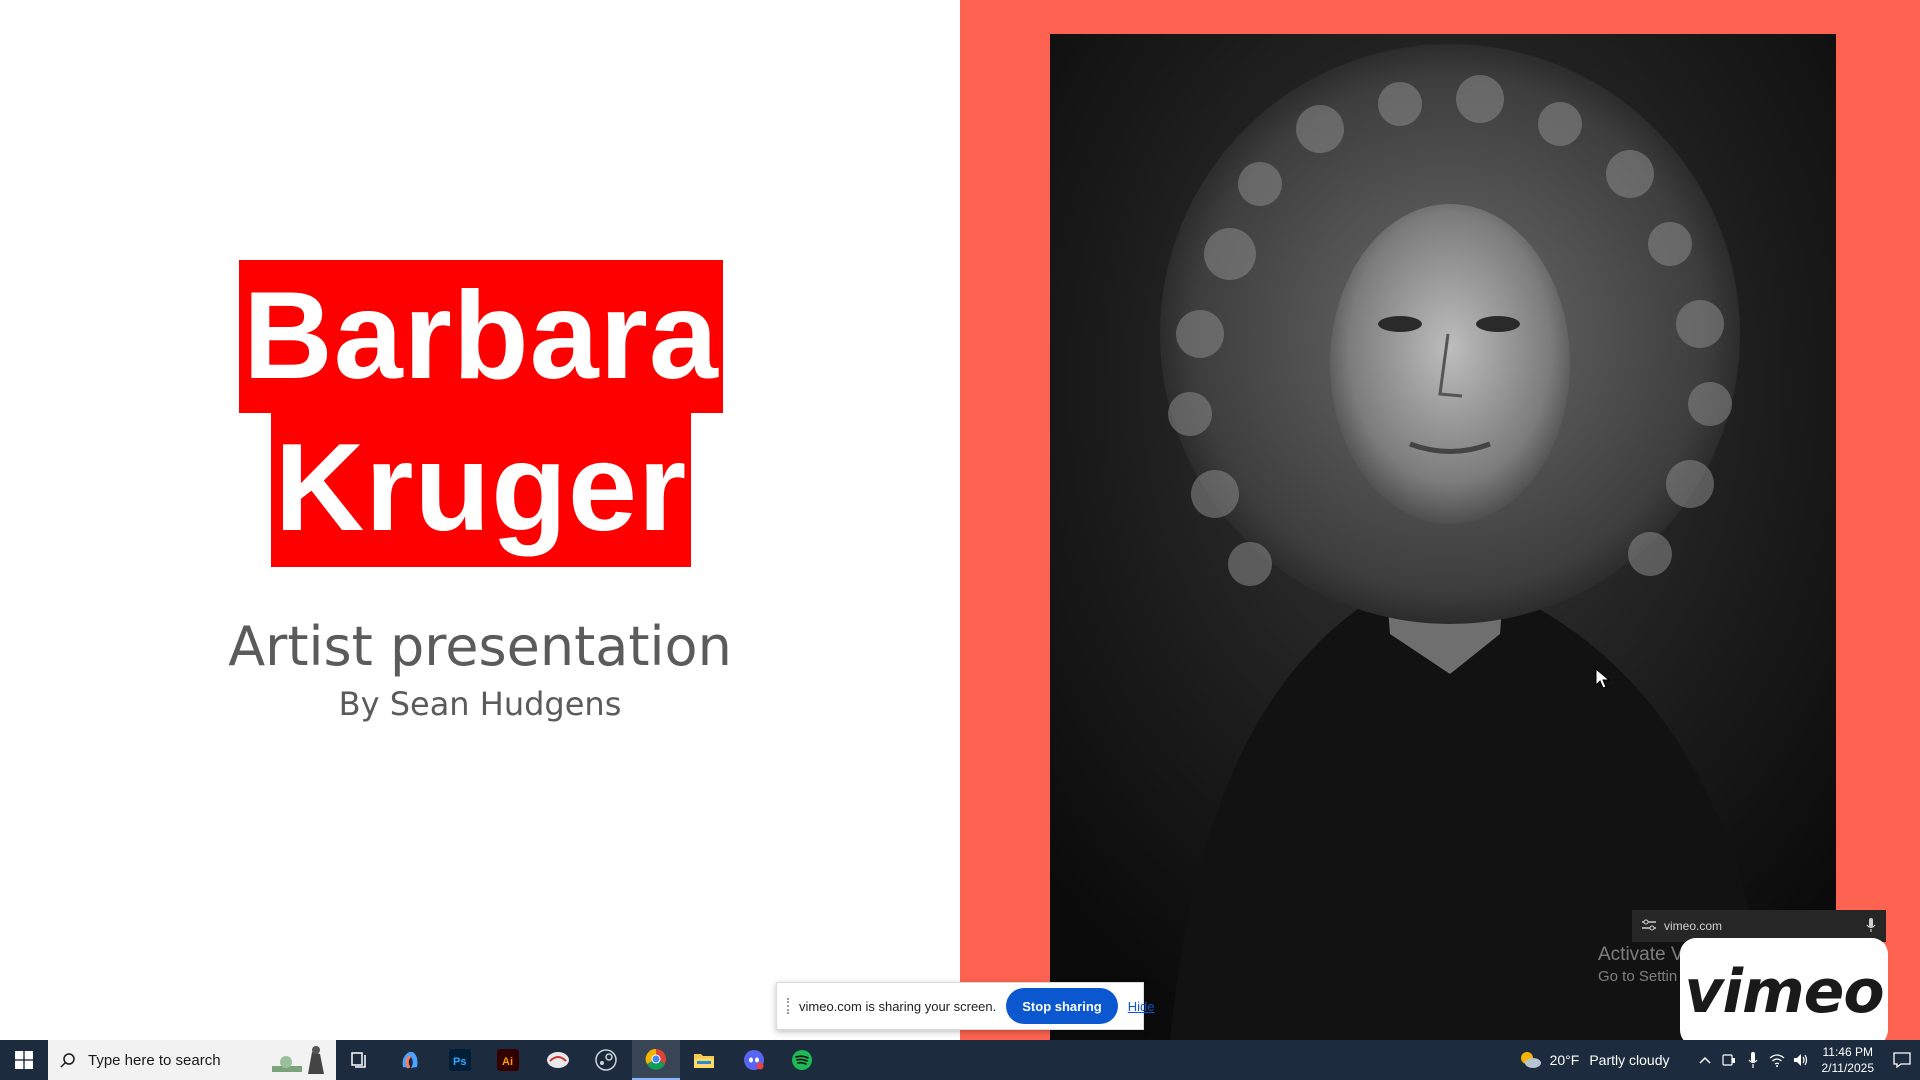  What do you see at coordinates (1638, 976) in the screenshot?
I see `watermark-line-2: Go to Settin` at bounding box center [1638, 976].